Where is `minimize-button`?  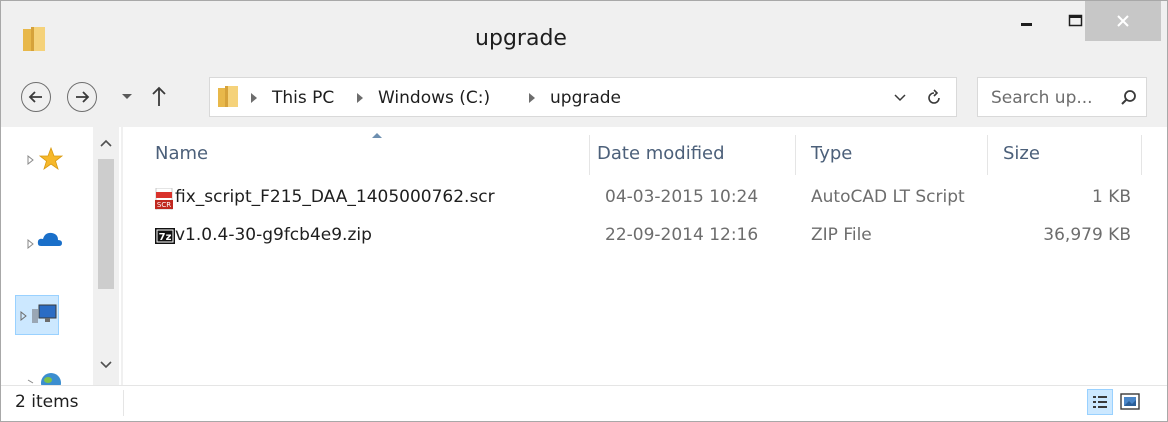 minimize-button is located at coordinates (1027, 21).